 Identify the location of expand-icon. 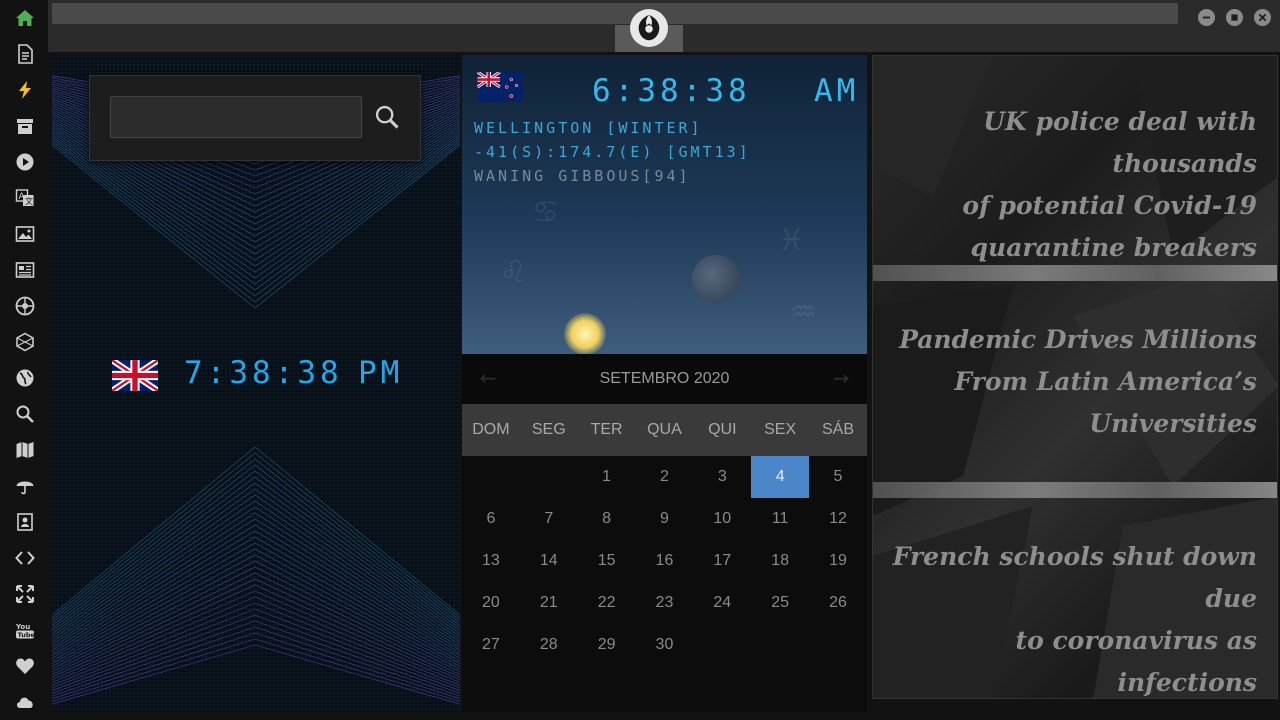
(25, 594).